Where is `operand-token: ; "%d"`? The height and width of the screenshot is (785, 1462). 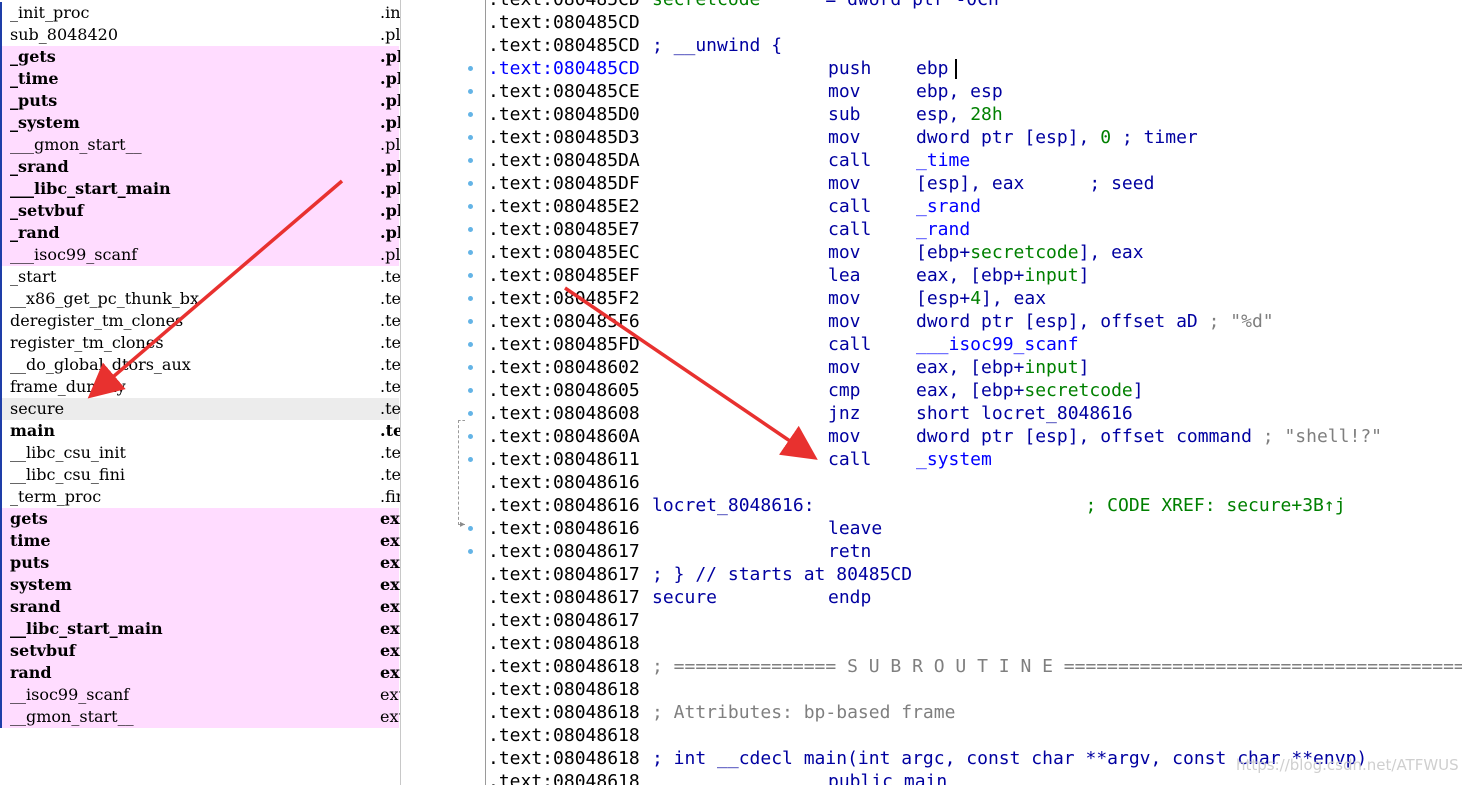 operand-token: ; "%d" is located at coordinates (1241, 321).